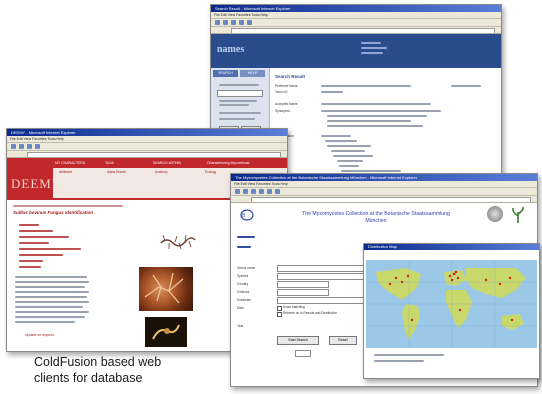 This screenshot has height=394, width=542. Describe the element at coordinates (298, 340) in the screenshot. I see `start-search-button: Start Search` at that location.